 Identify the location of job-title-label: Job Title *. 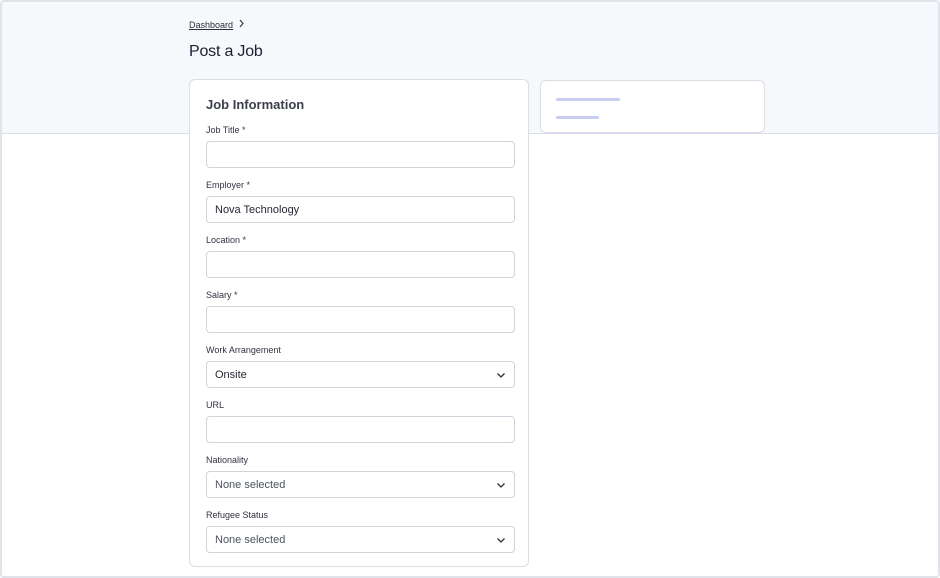
(226, 130).